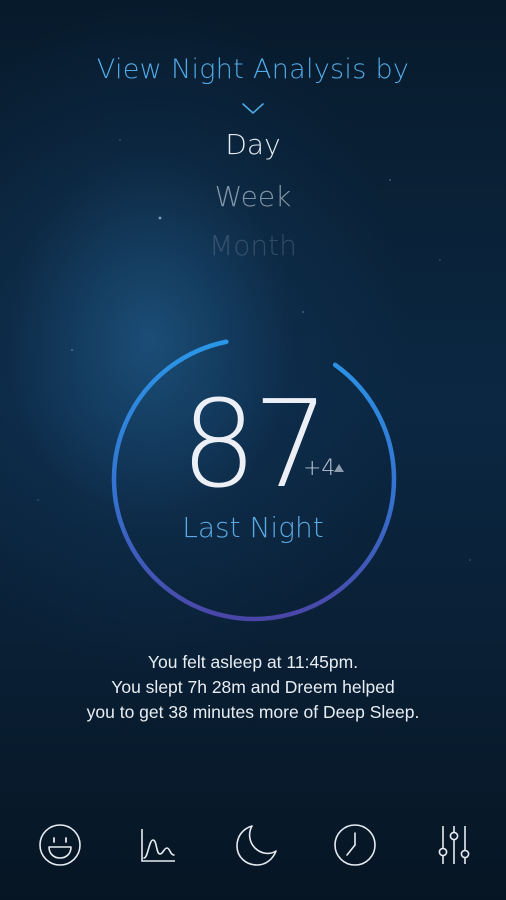 This screenshot has height=900, width=506. I want to click on nav-analysis-button, so click(158, 845).